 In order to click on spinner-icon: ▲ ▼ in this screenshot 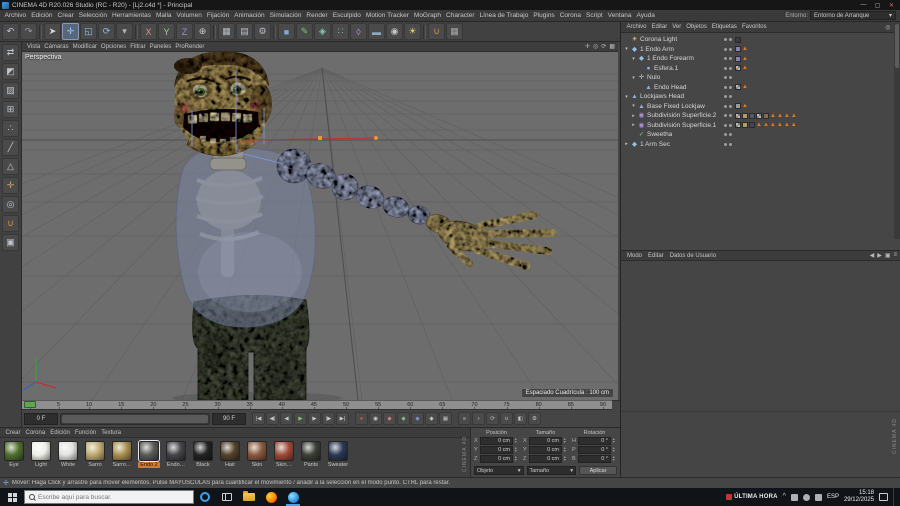, I will do `click(516, 459)`.